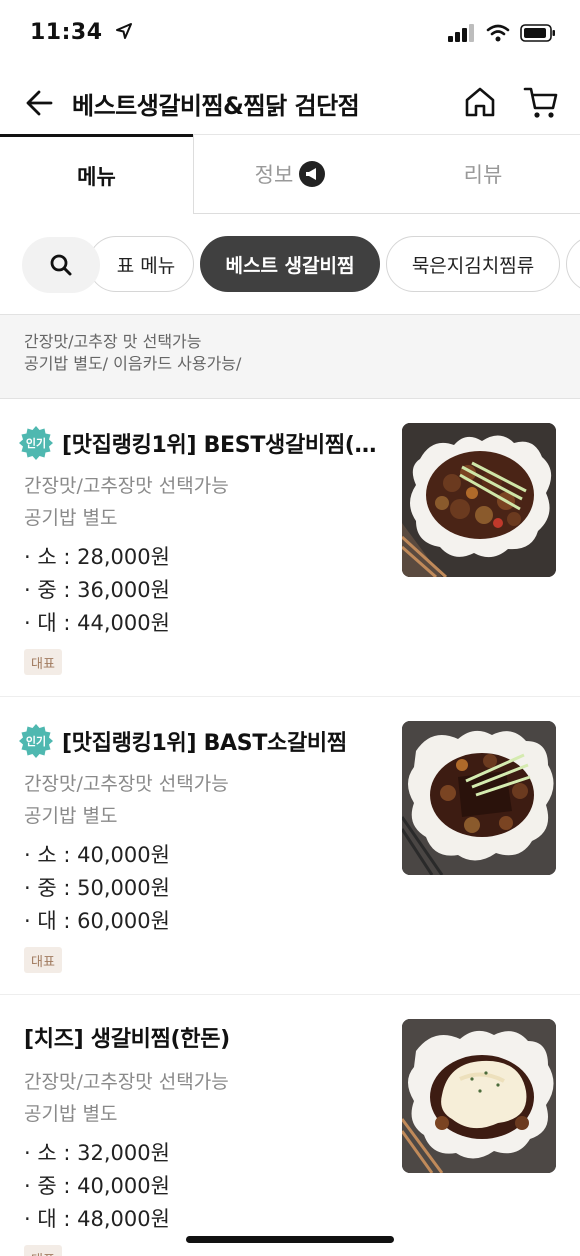 This screenshot has height=1256, width=580. What do you see at coordinates (216, 106) in the screenshot?
I see `store-title: 베스트생갈비찜&찜닭 검단점` at bounding box center [216, 106].